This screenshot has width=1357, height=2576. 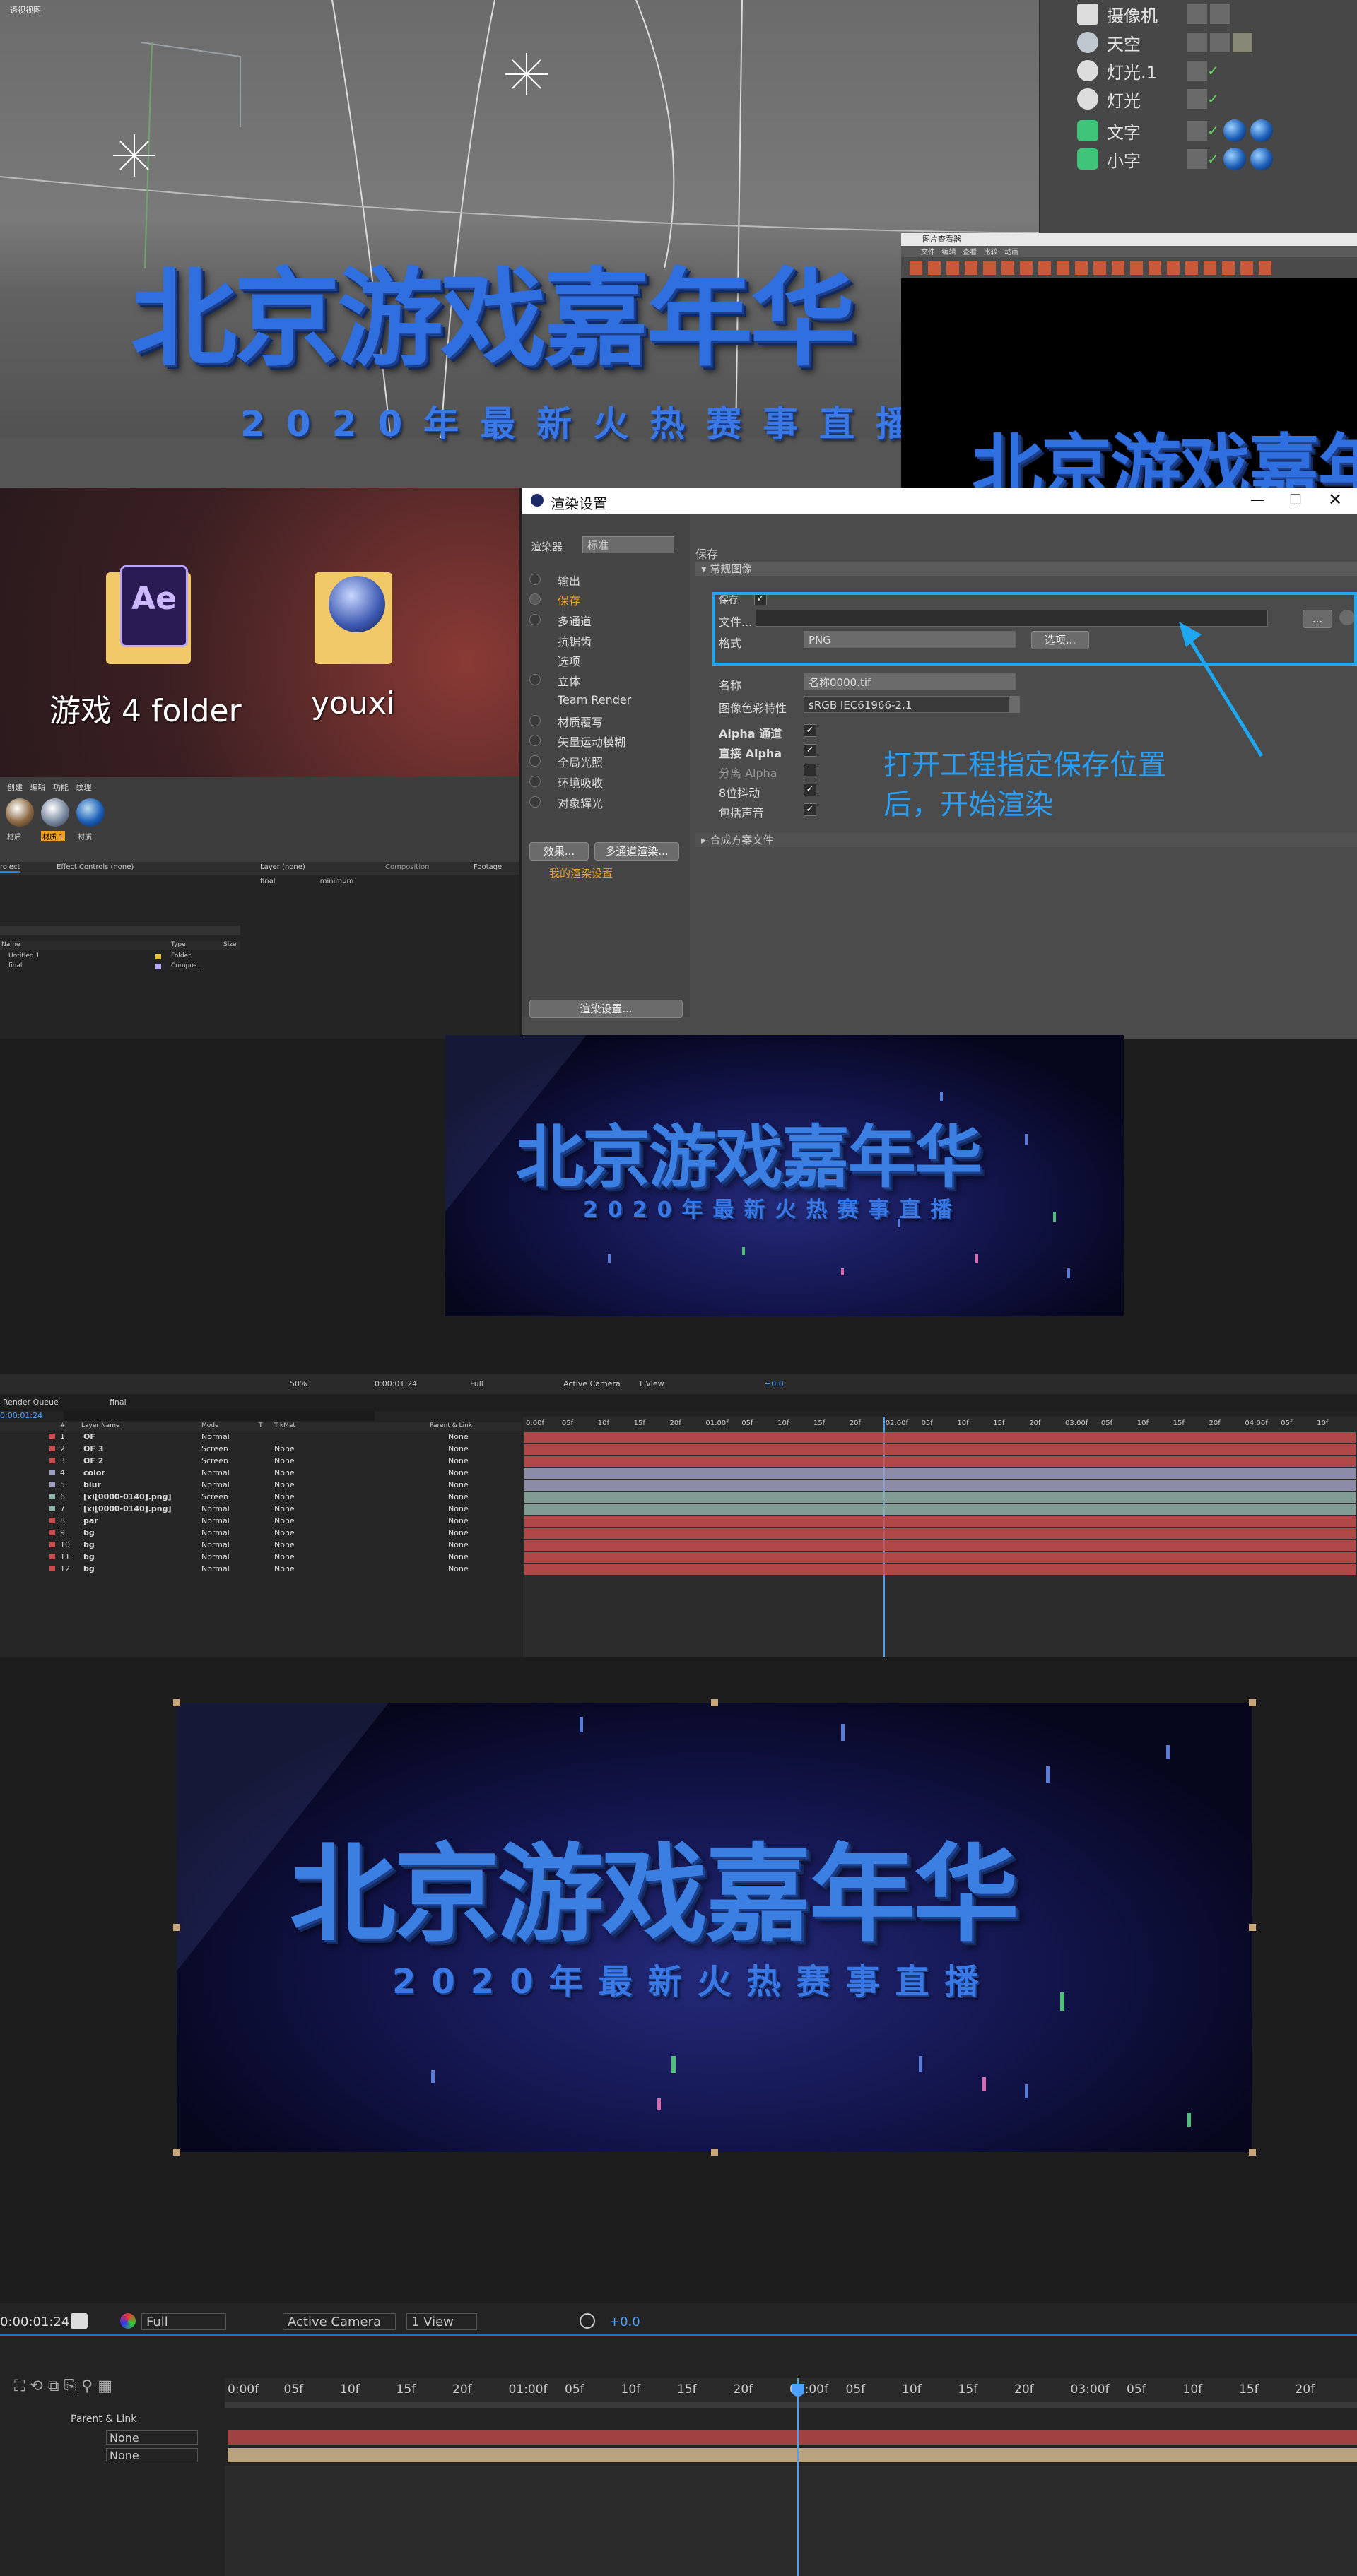 I want to click on menu-texture: 纹理, so click(x=84, y=787).